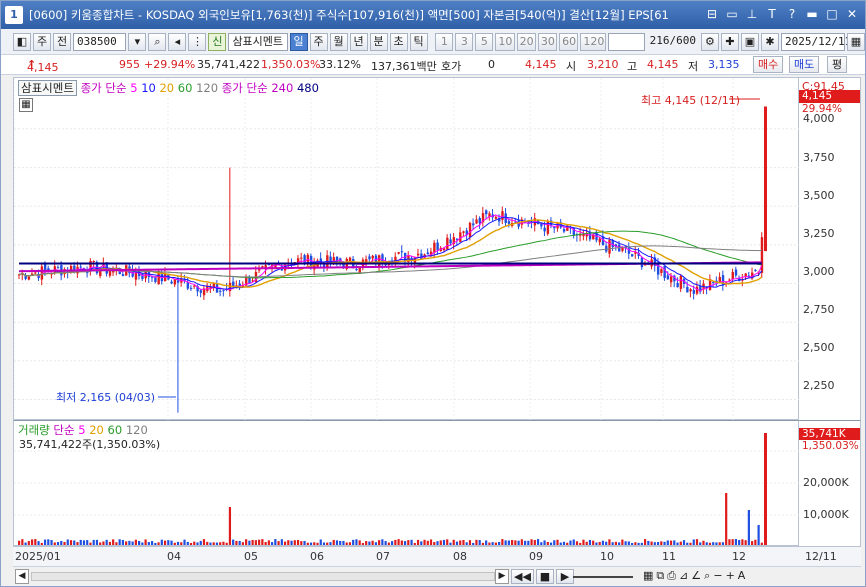  I want to click on tab-monthly: 월, so click(338, 41).